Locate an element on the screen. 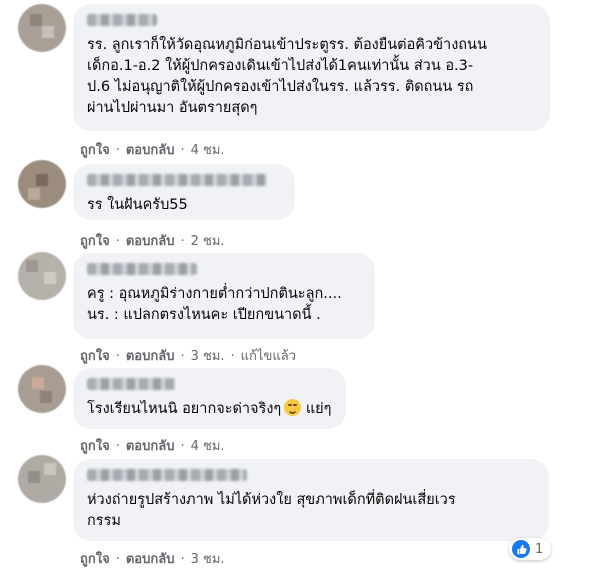 Image resolution: width=600 pixels, height=571 pixels. smirk-emoji-icon is located at coordinates (293, 407).